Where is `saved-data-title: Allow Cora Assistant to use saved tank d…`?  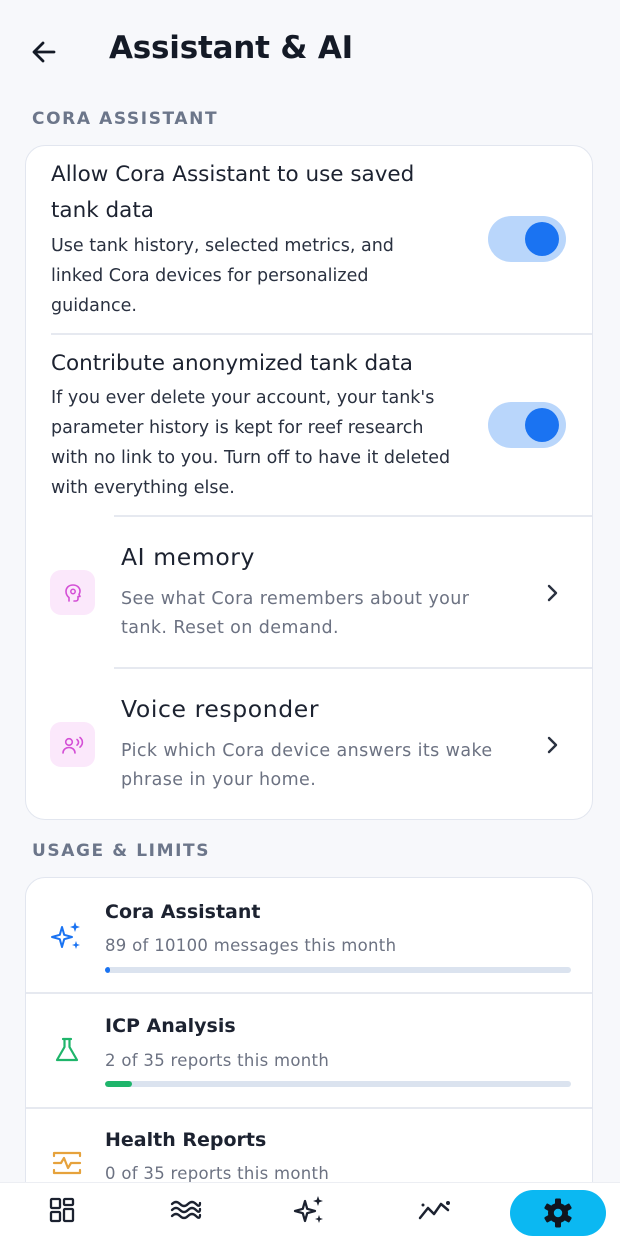 saved-data-title: Allow Cora Assistant to use saved tank d… is located at coordinates (233, 192).